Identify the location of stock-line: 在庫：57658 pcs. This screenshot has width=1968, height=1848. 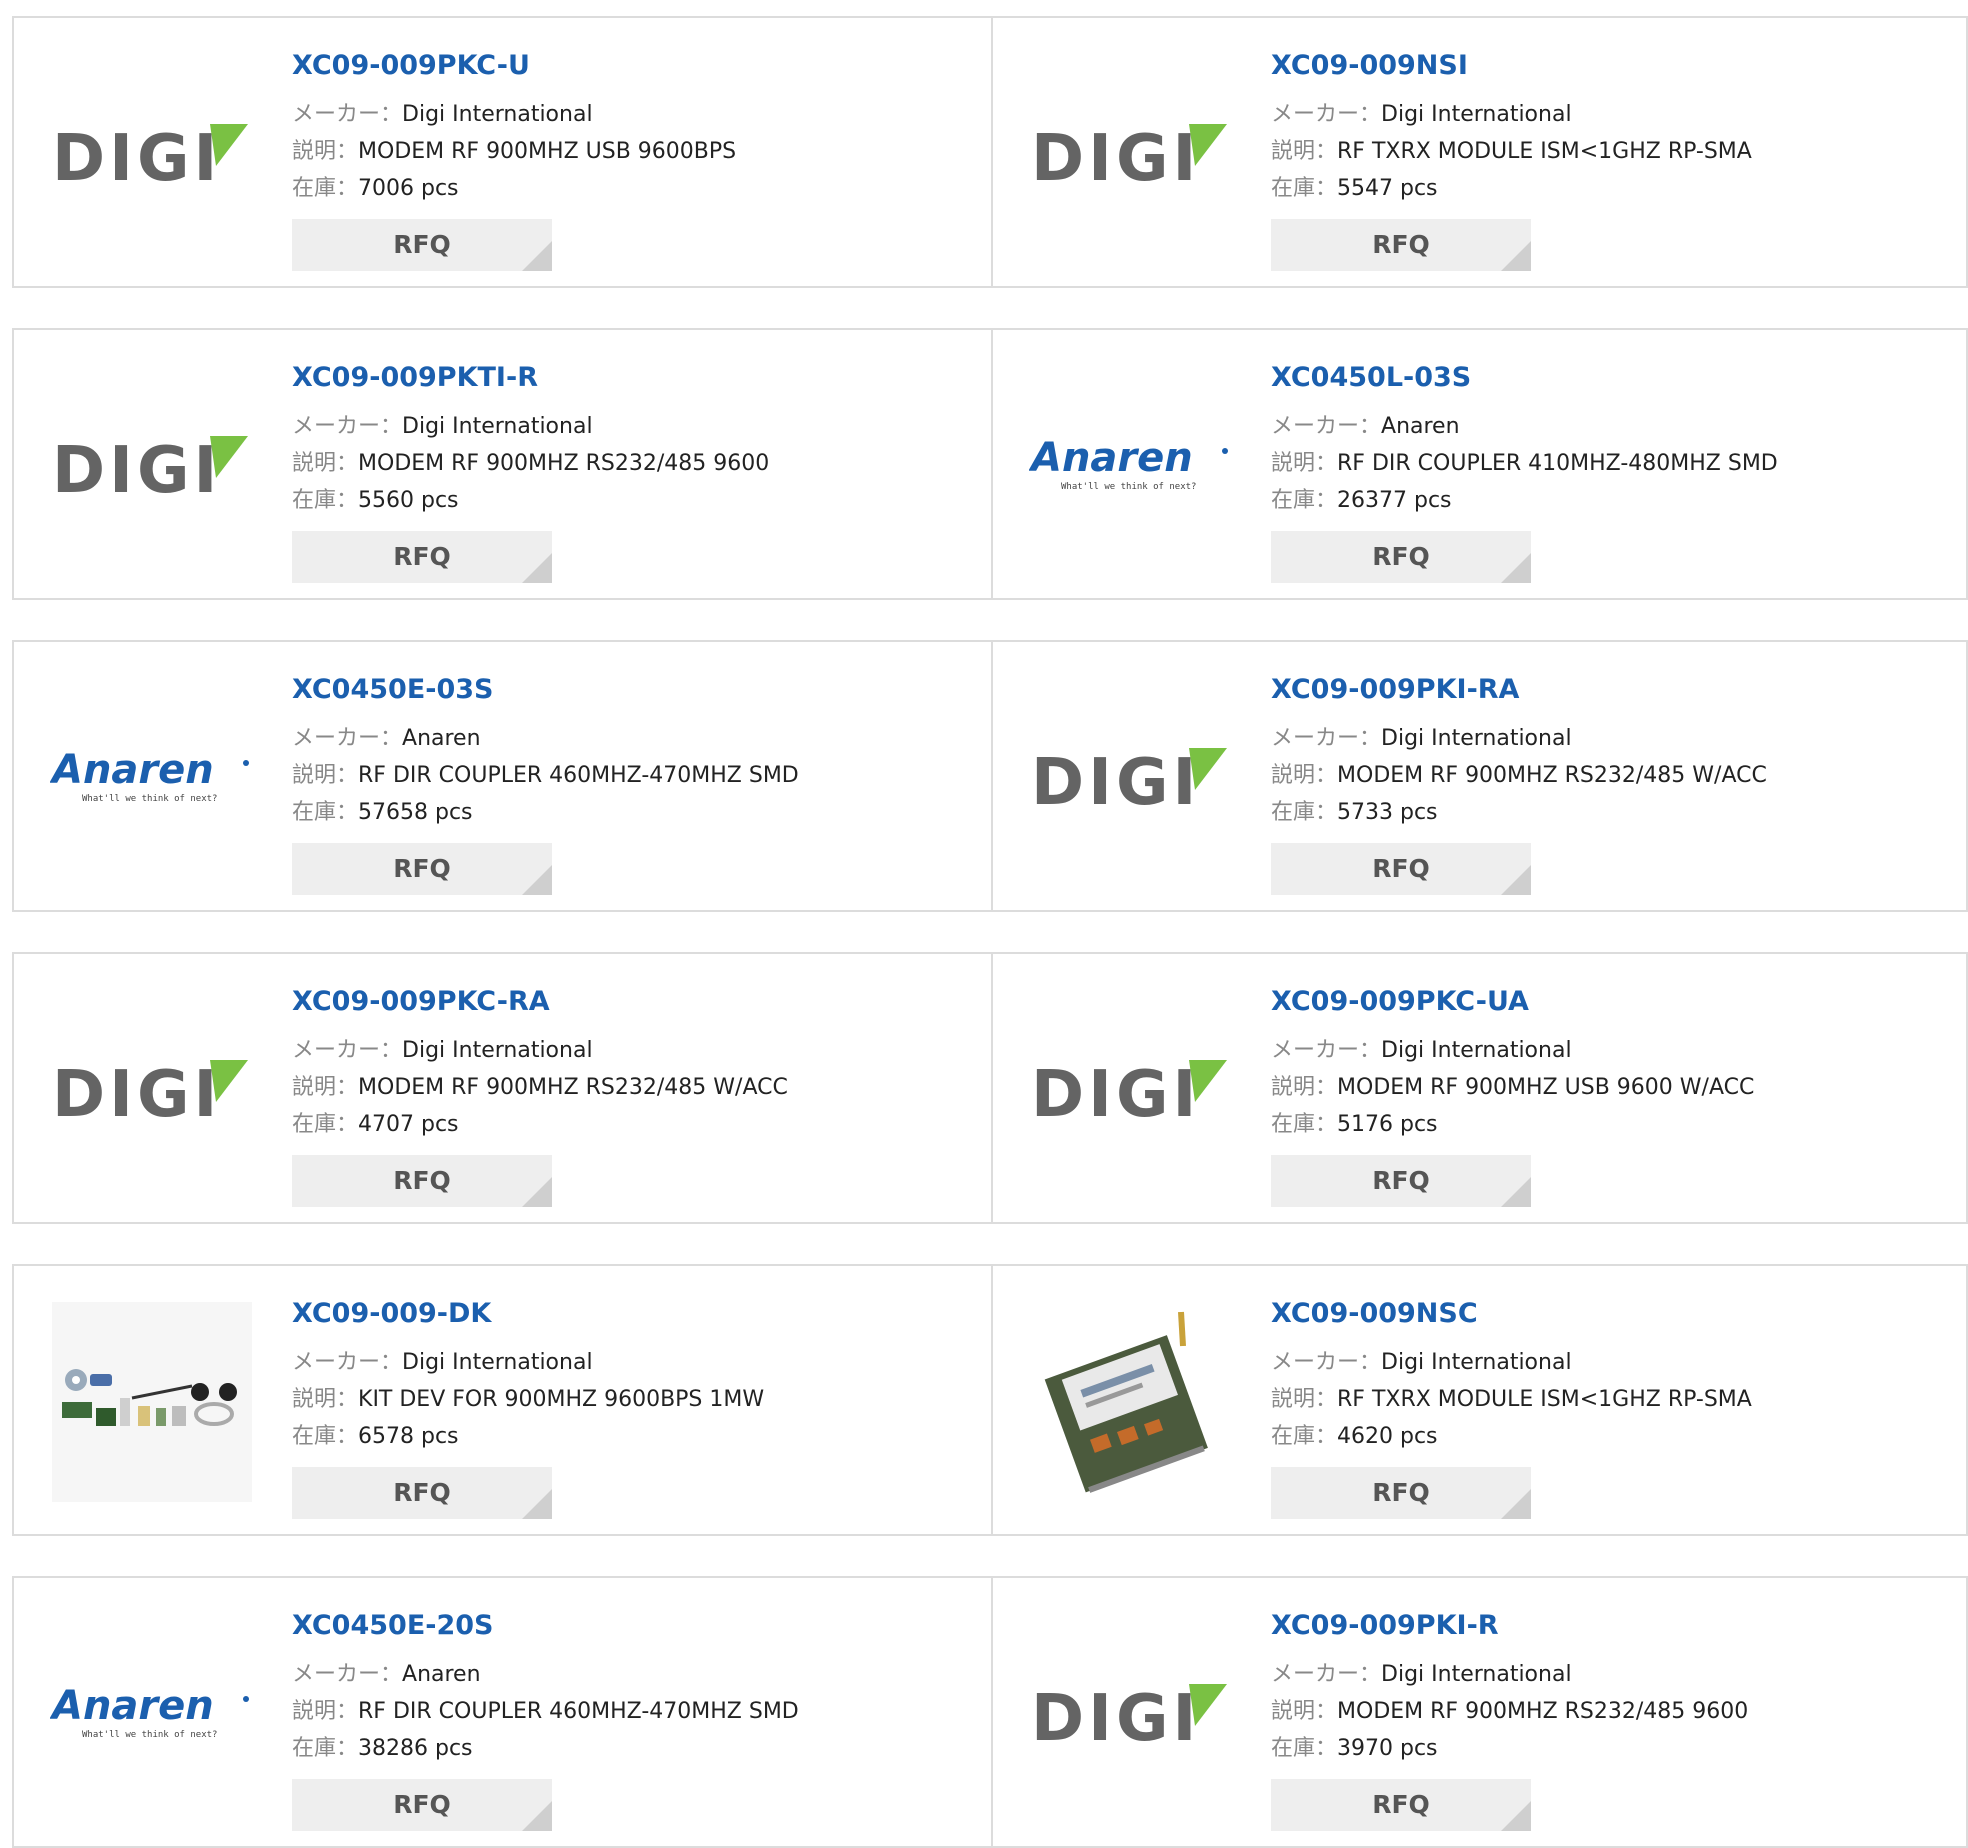
(545, 812).